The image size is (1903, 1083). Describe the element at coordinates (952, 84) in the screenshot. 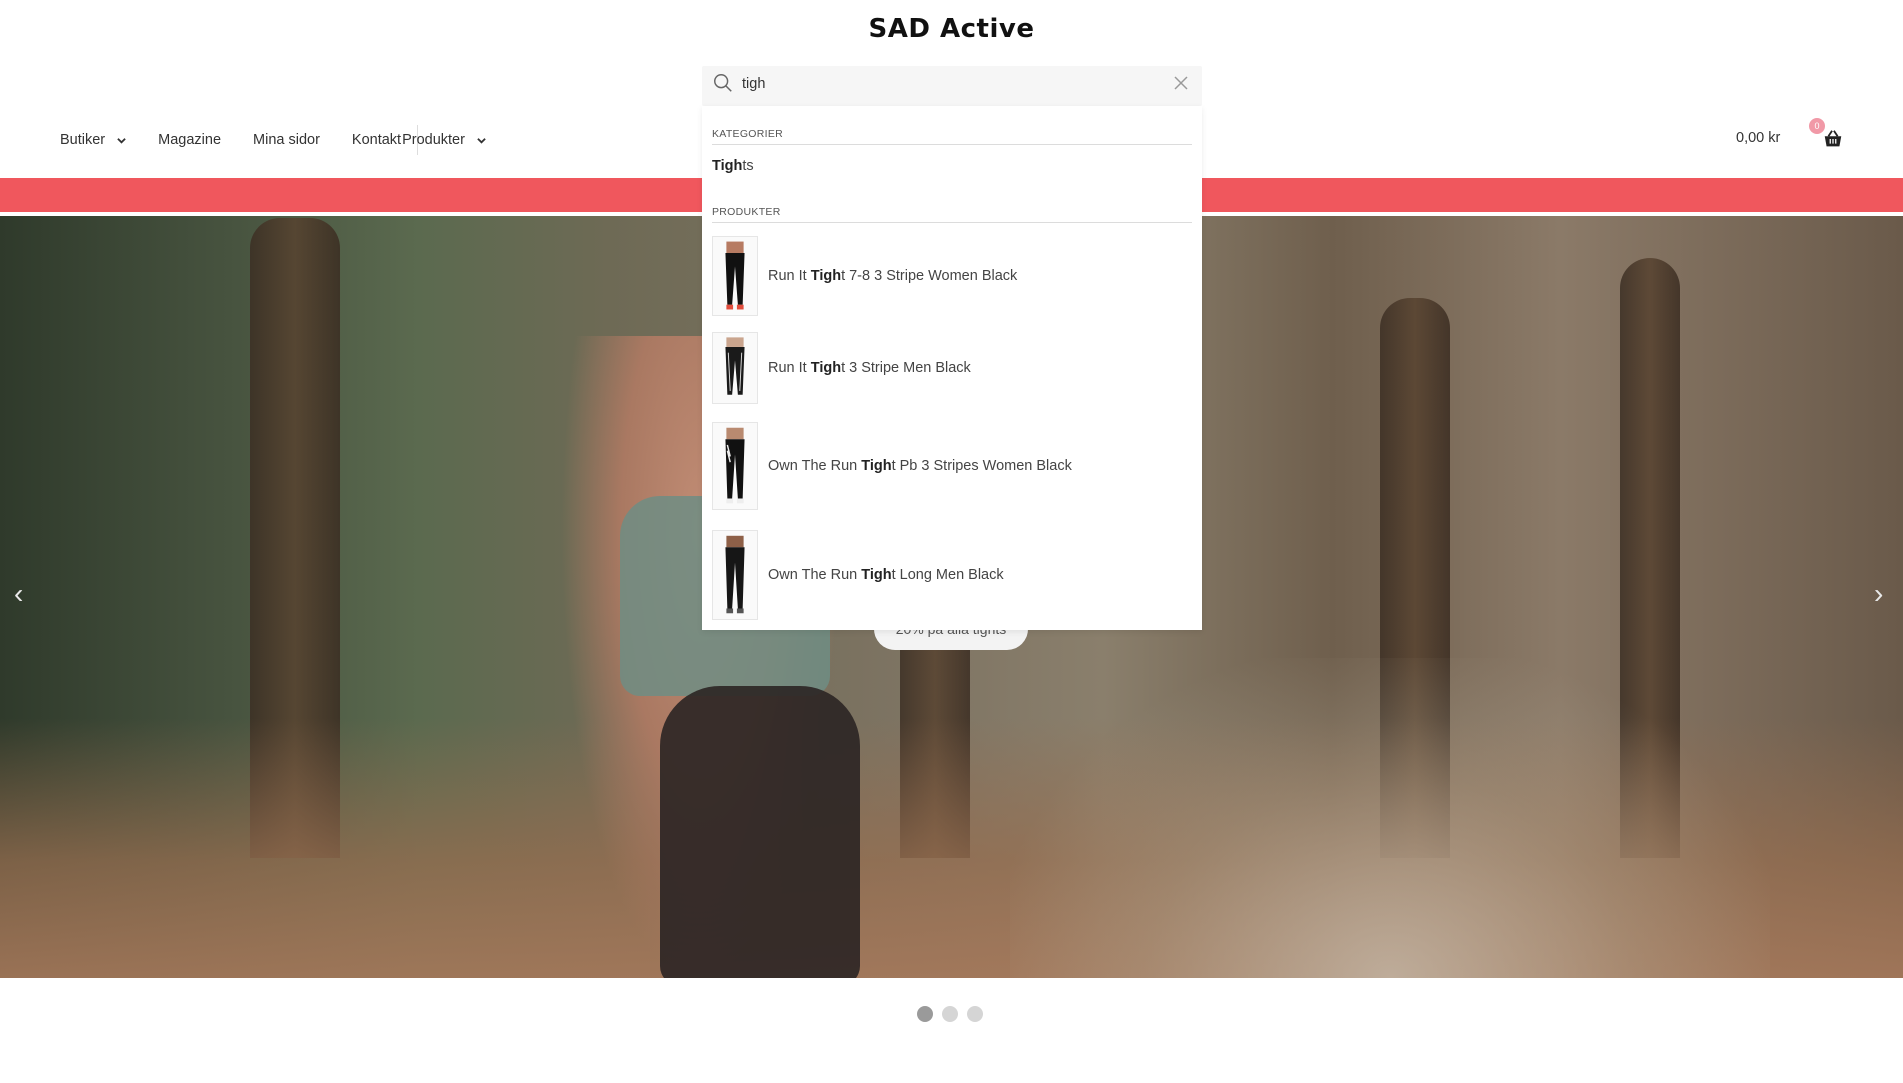

I see `search-input` at that location.